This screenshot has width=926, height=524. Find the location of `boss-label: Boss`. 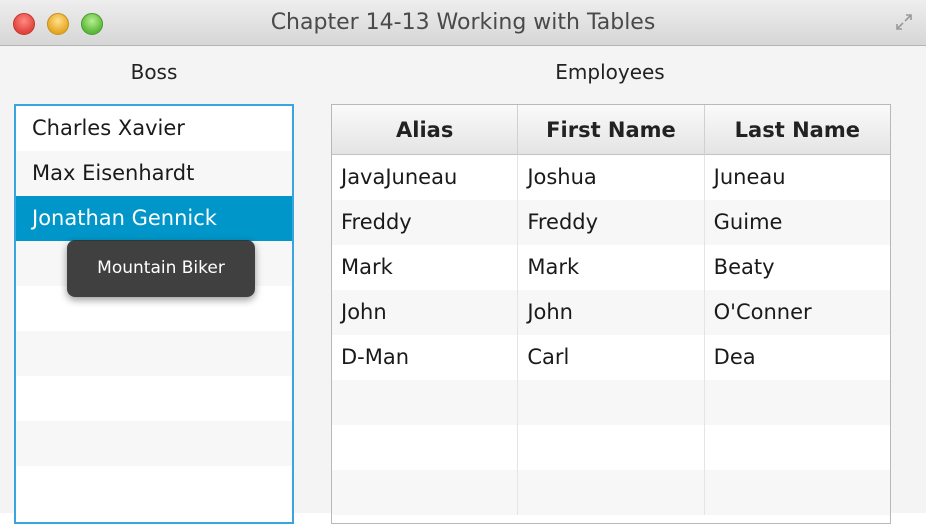

boss-label: Boss is located at coordinates (154, 72).